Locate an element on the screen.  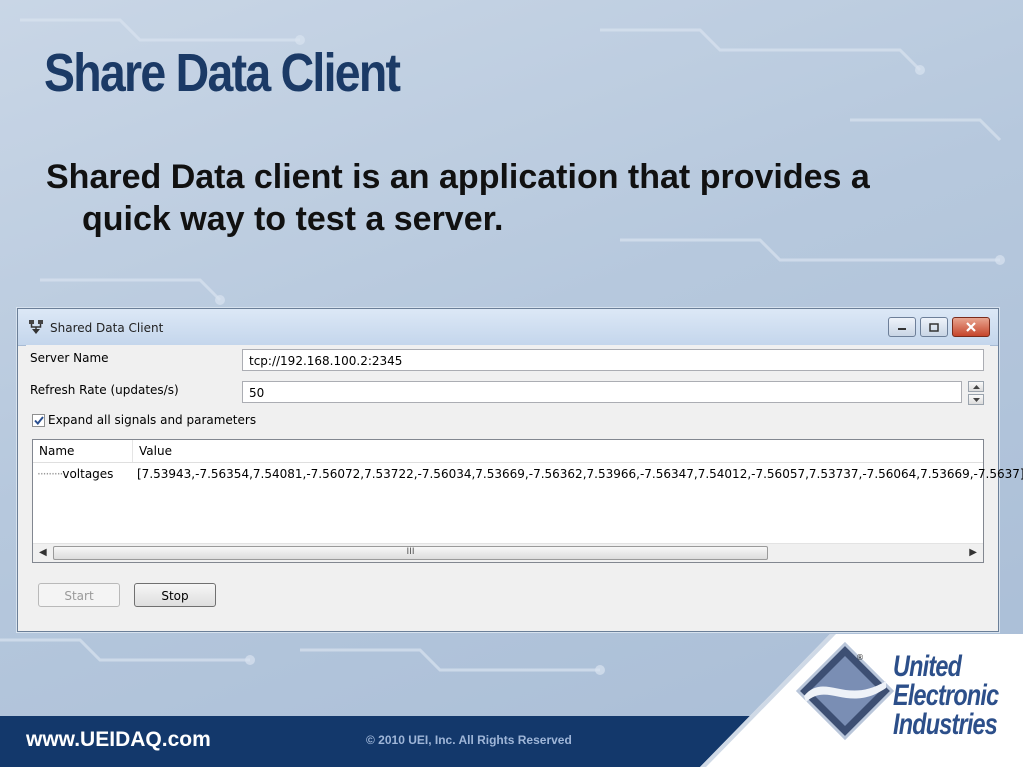
logo-line-2: Electronic is located at coordinates (946, 695).